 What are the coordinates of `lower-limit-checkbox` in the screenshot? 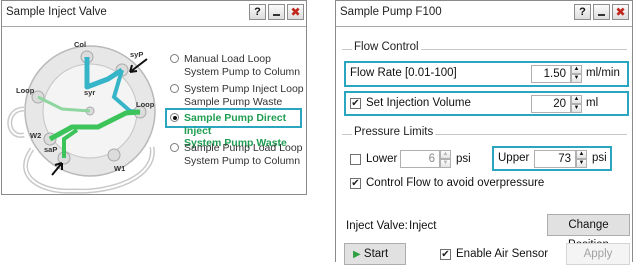 It's located at (355, 159).